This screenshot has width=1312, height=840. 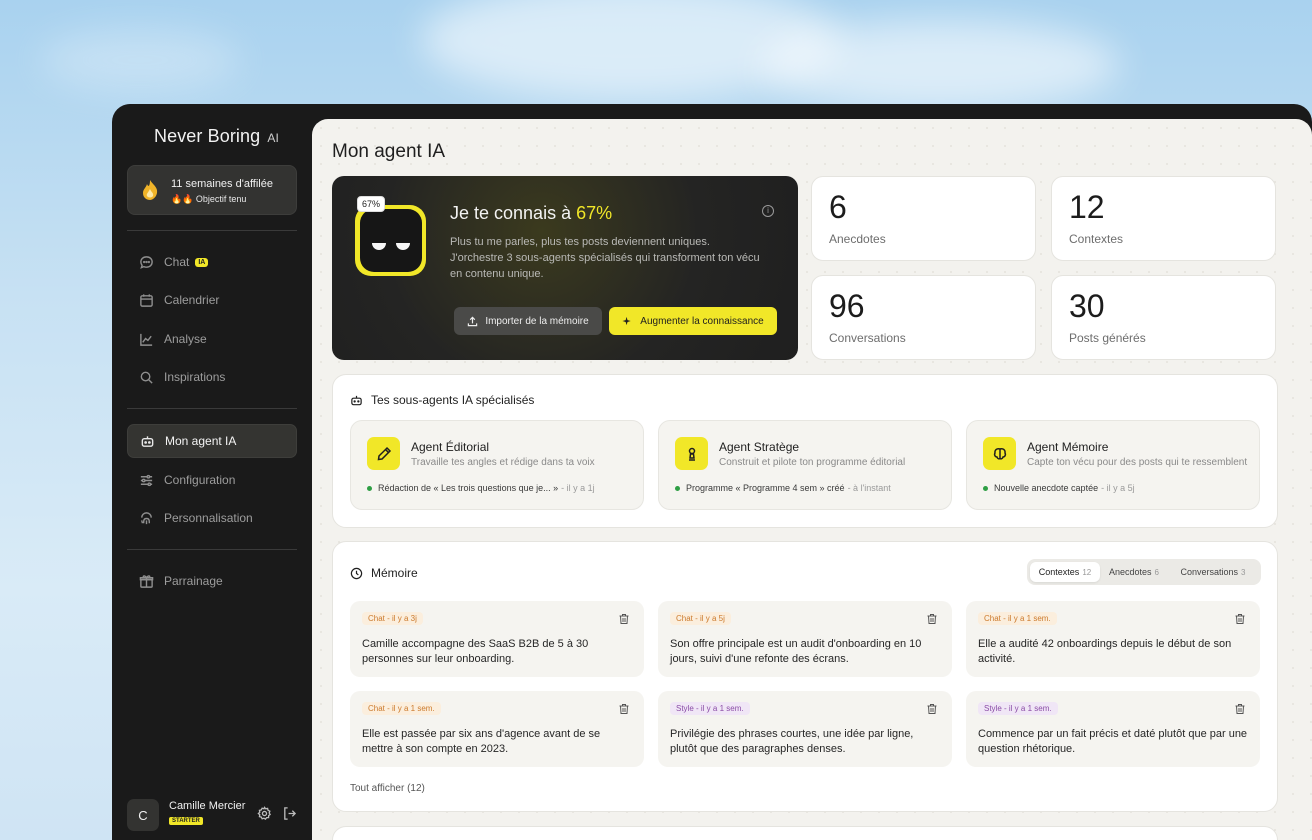 What do you see at coordinates (693, 321) in the screenshot?
I see `boost-knowledge-button: Augmenter la connaissance` at bounding box center [693, 321].